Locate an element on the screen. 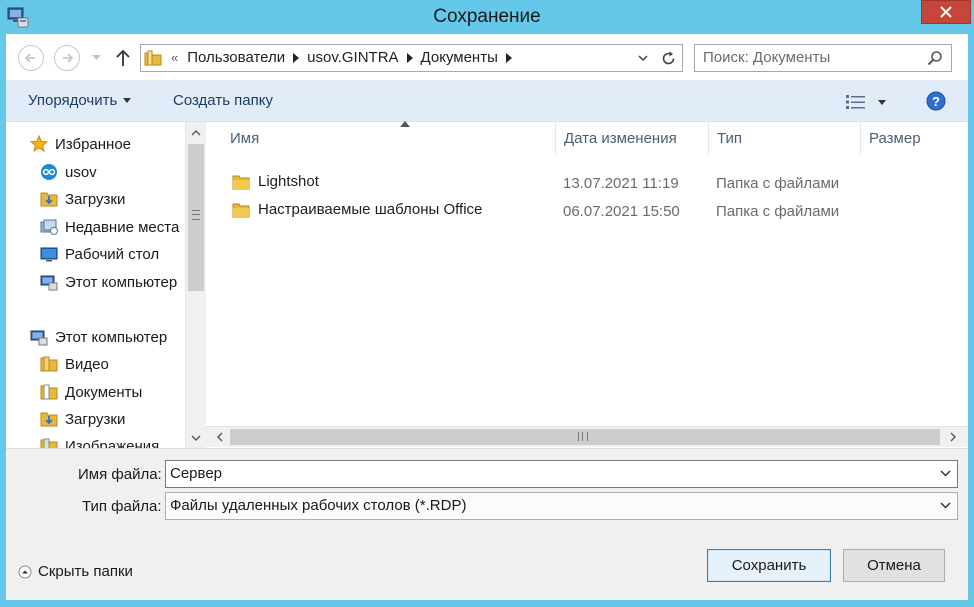  column-header-size: Размер is located at coordinates (914, 138).